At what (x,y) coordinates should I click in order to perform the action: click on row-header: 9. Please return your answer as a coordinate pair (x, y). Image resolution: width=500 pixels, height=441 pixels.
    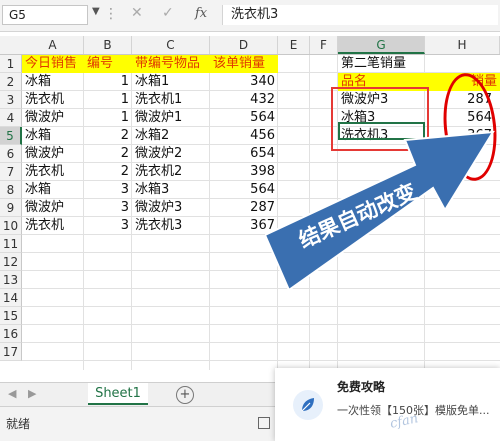
    Looking at the image, I should click on (11, 208).